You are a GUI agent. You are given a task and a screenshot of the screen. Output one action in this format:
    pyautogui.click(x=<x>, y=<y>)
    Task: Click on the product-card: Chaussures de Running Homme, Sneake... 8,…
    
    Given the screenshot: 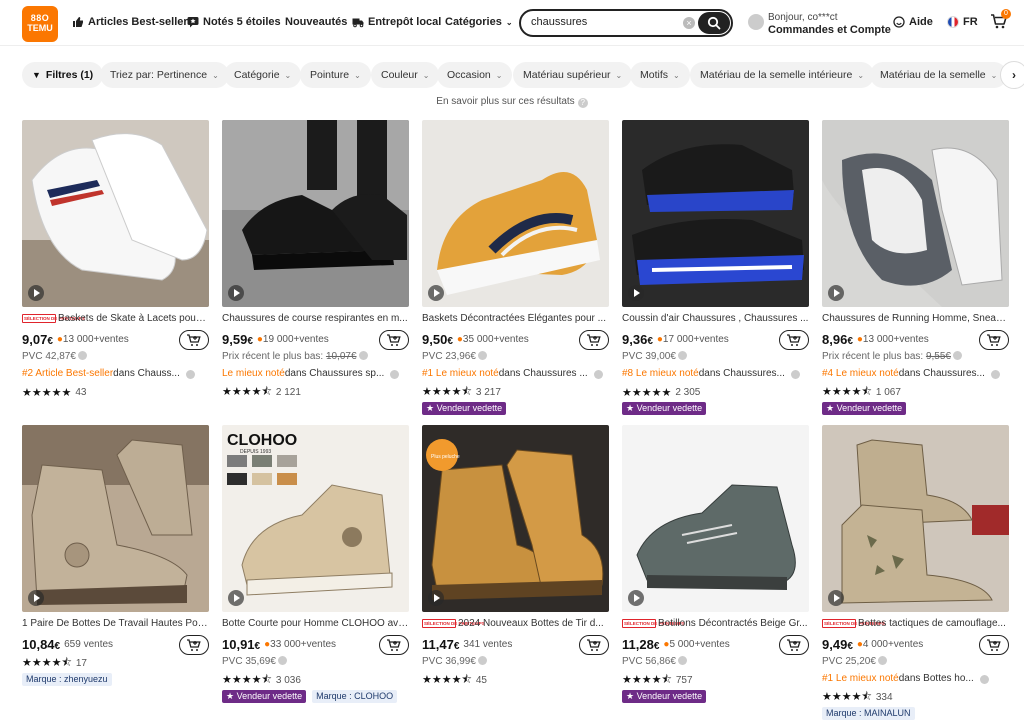 What is the action you would take?
    pyautogui.click(x=915, y=268)
    